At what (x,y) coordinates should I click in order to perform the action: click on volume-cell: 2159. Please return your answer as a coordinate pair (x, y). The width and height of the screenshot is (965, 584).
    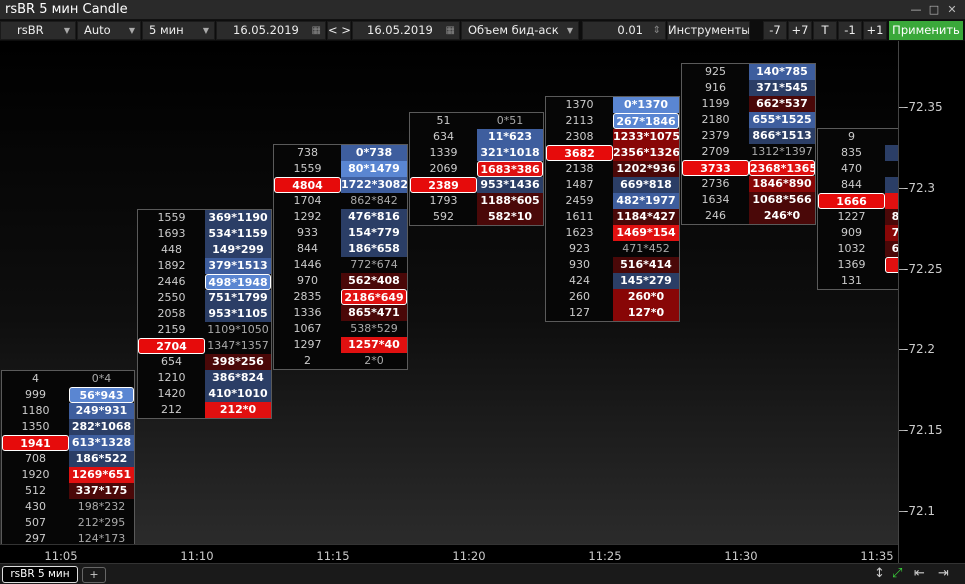
    Looking at the image, I should click on (171, 329).